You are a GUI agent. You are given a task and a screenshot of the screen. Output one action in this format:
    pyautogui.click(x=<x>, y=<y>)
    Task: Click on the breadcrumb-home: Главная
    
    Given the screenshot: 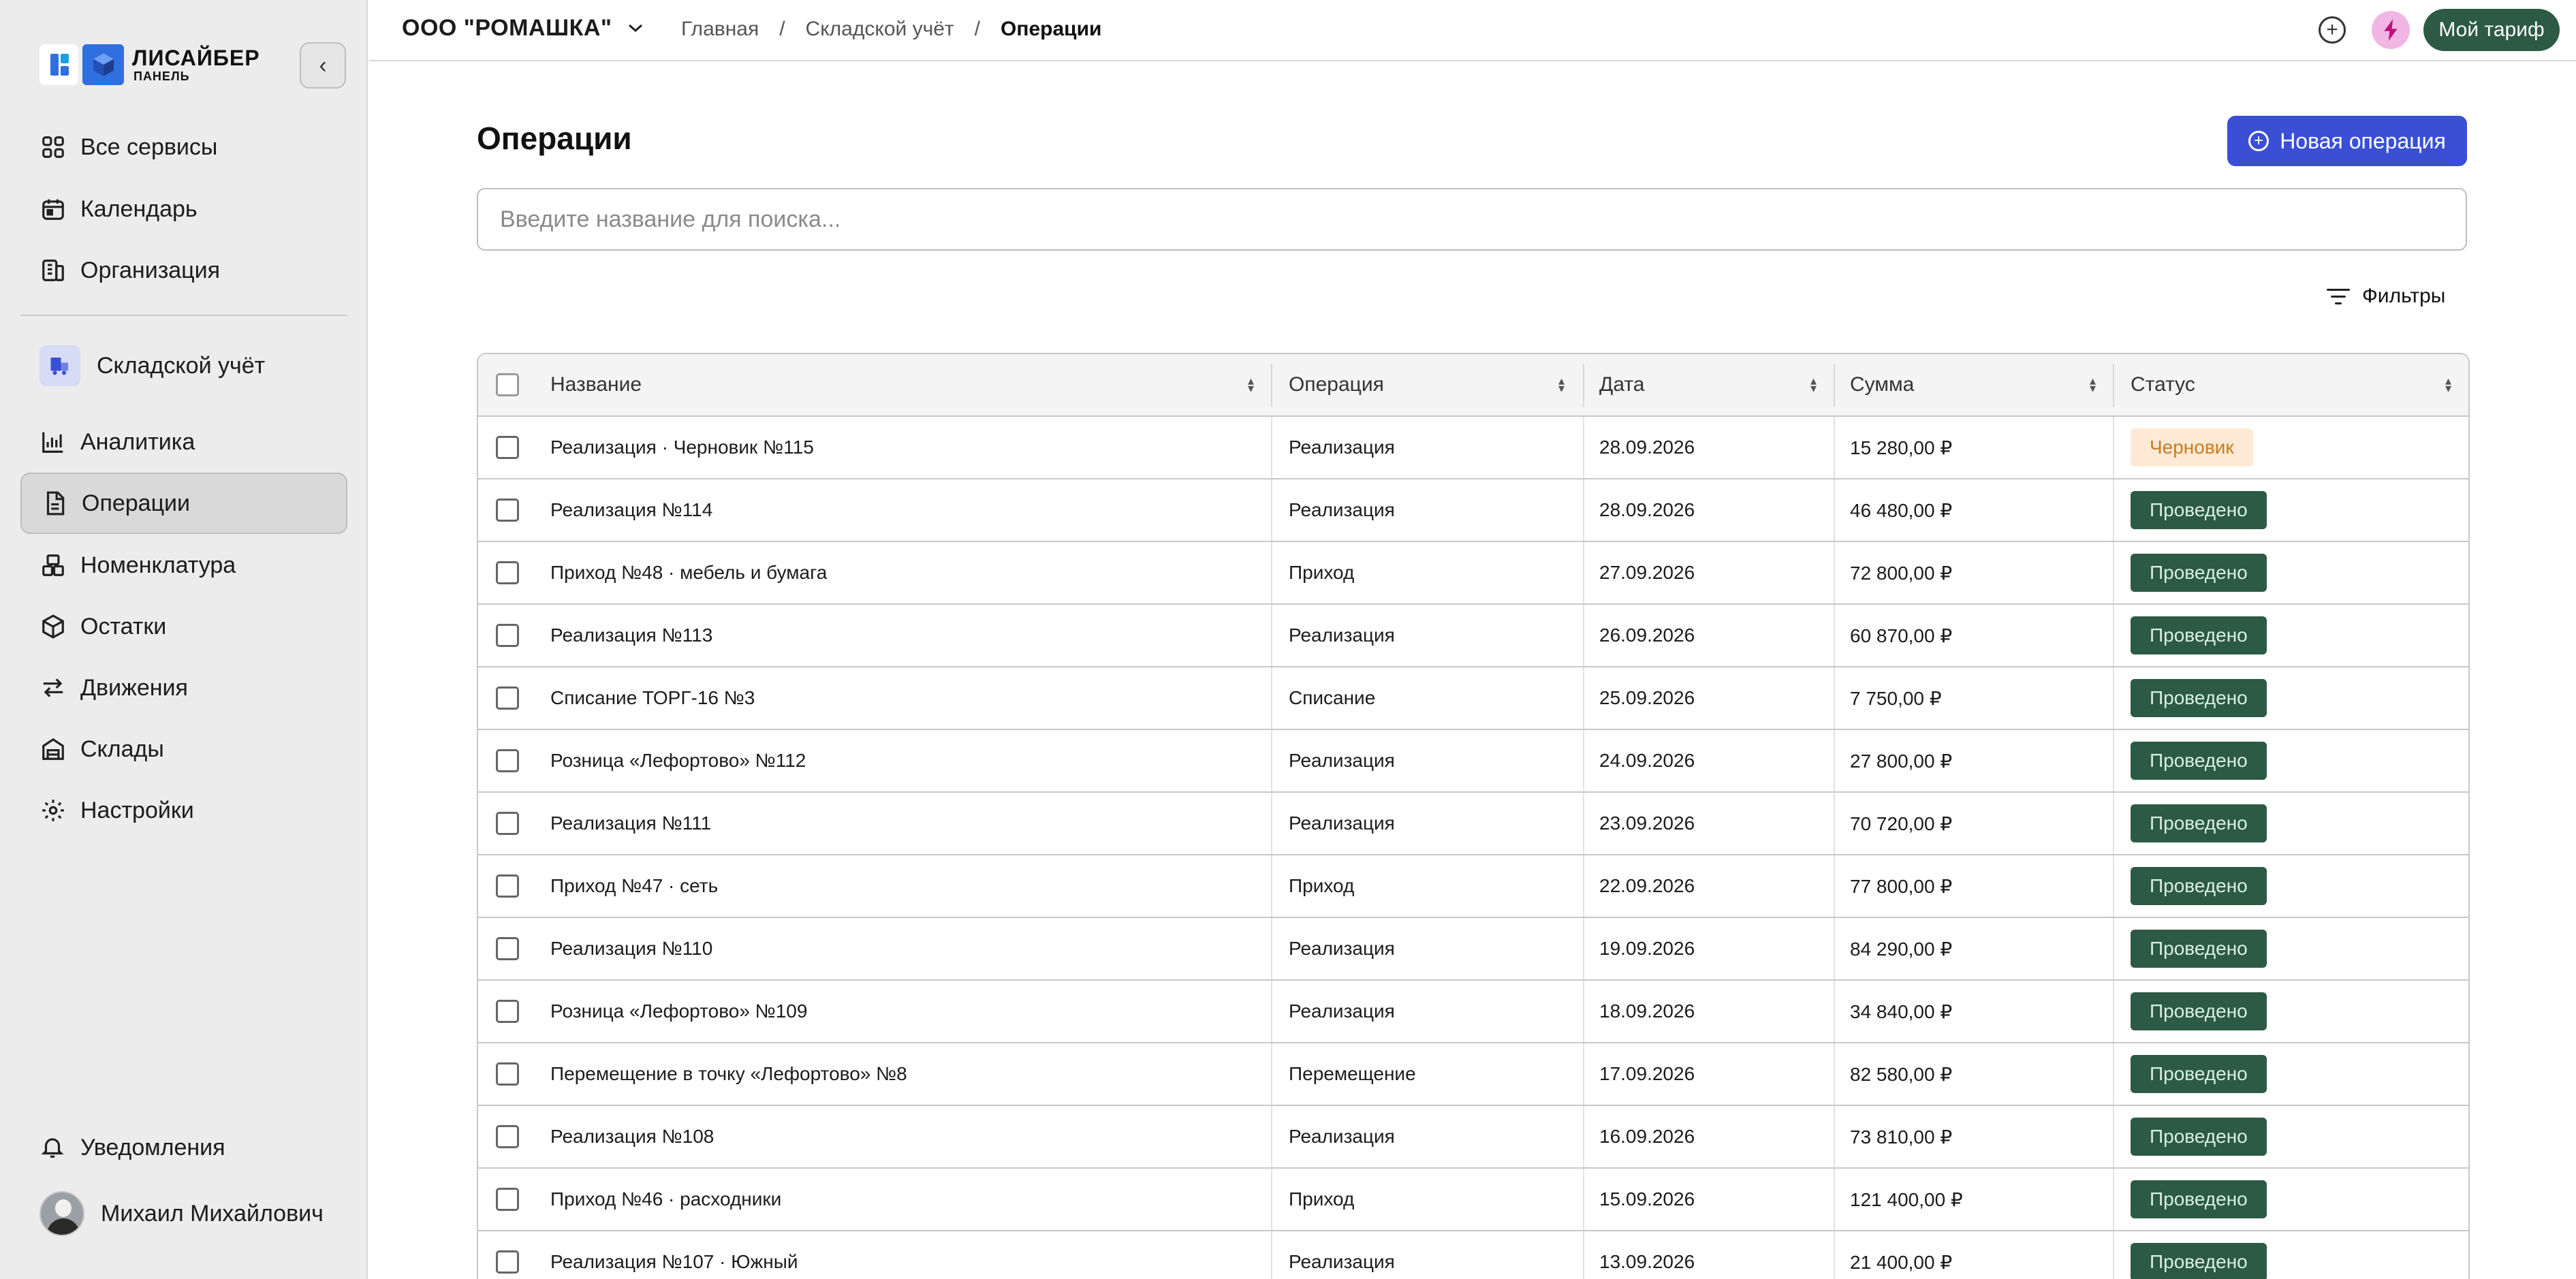 What is the action you would take?
    pyautogui.click(x=720, y=29)
    